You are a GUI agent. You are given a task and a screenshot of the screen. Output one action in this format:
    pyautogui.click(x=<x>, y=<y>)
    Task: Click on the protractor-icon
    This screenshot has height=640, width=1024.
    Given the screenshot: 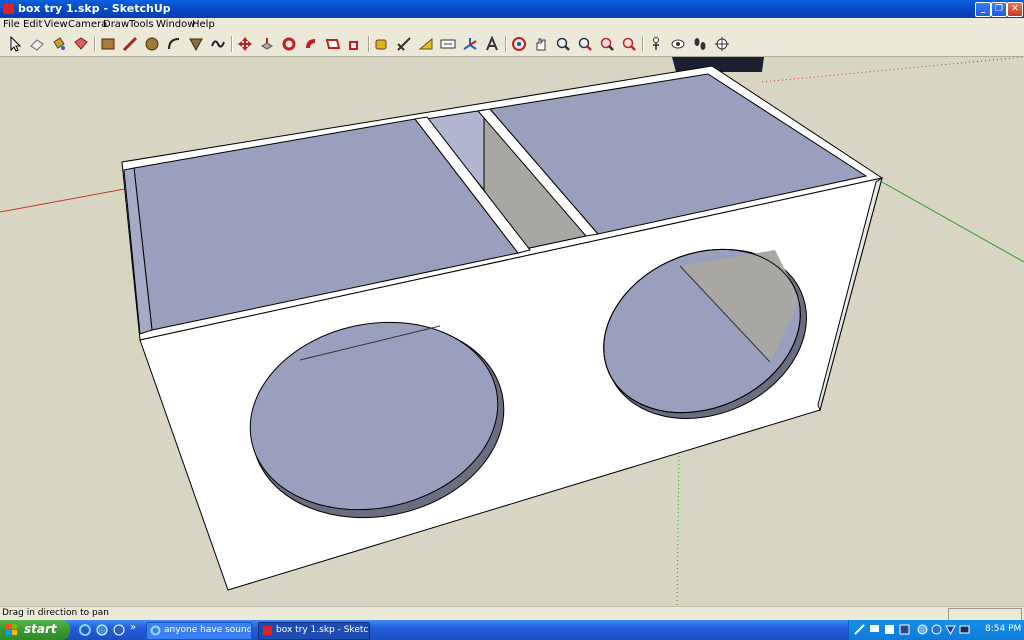 What is the action you would take?
    pyautogui.click(x=426, y=44)
    